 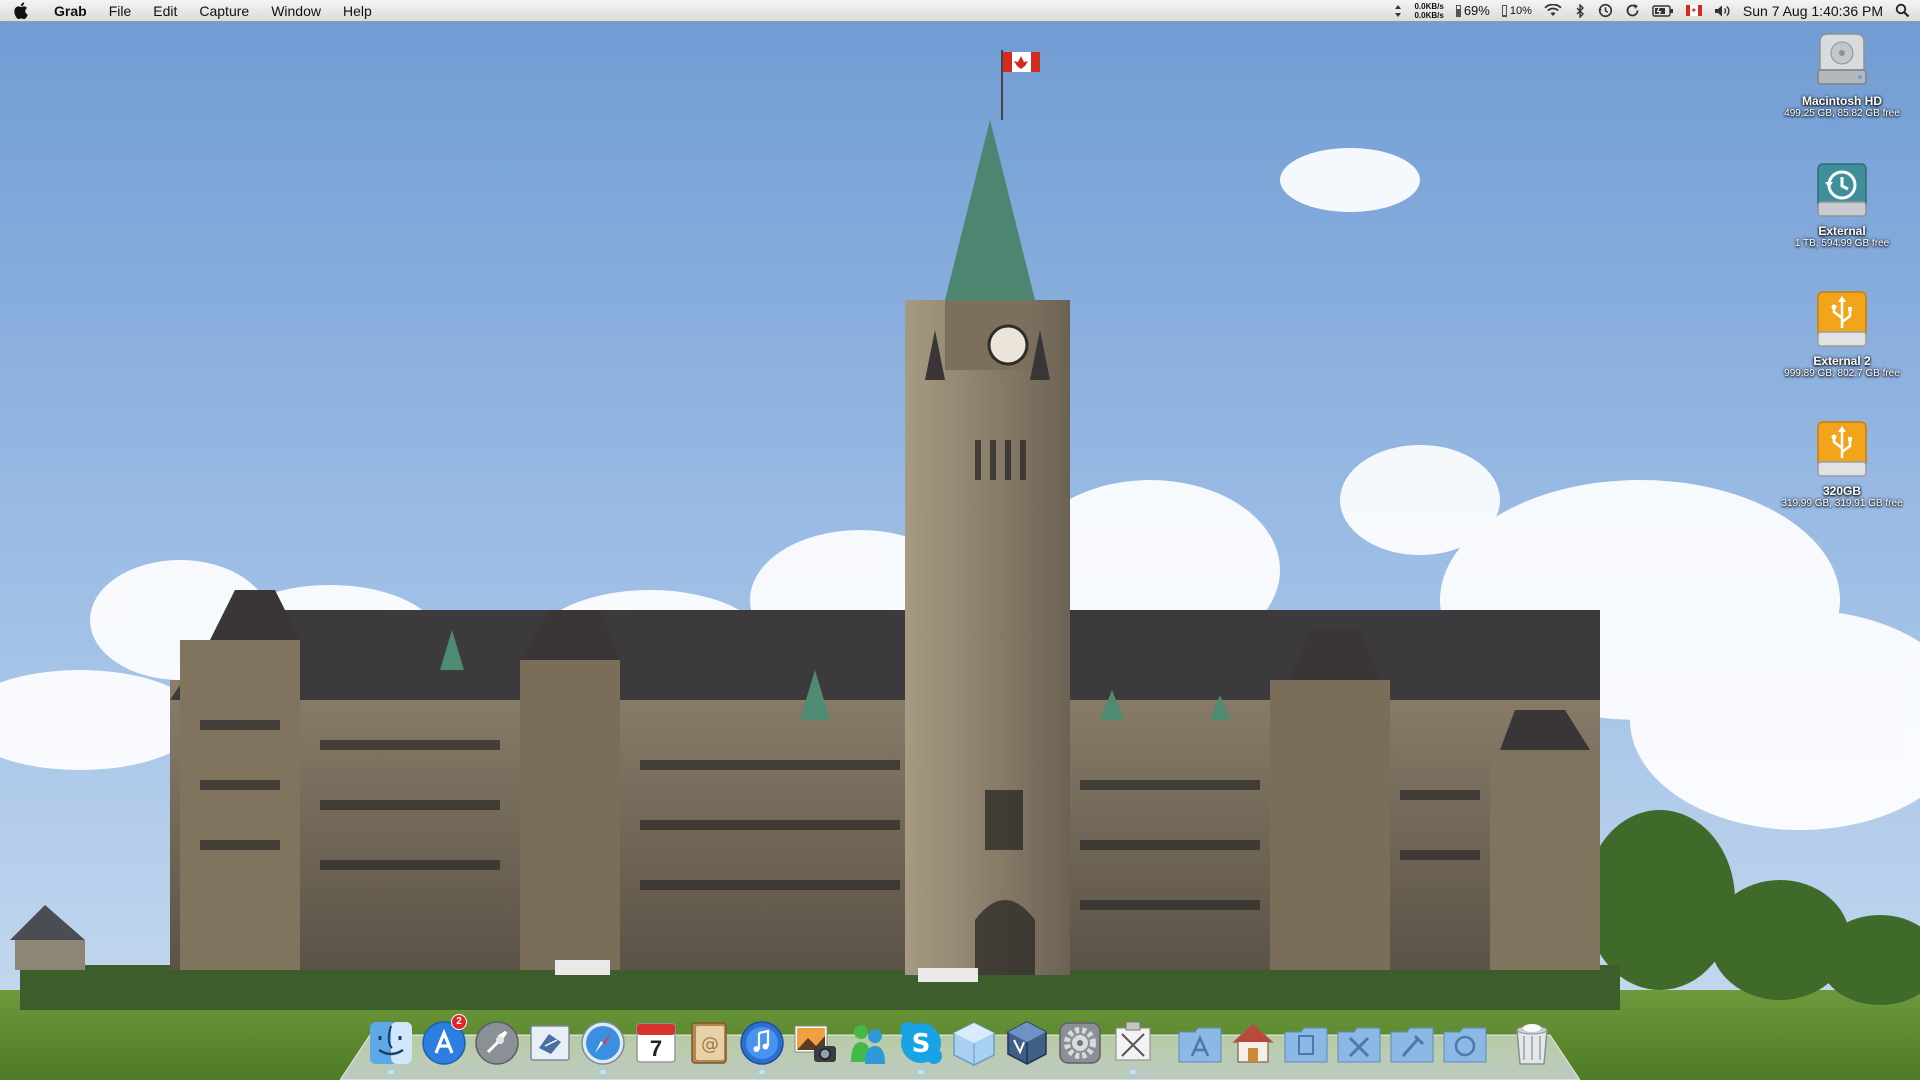 I want to click on home-folder-icon, so click(x=1253, y=1043).